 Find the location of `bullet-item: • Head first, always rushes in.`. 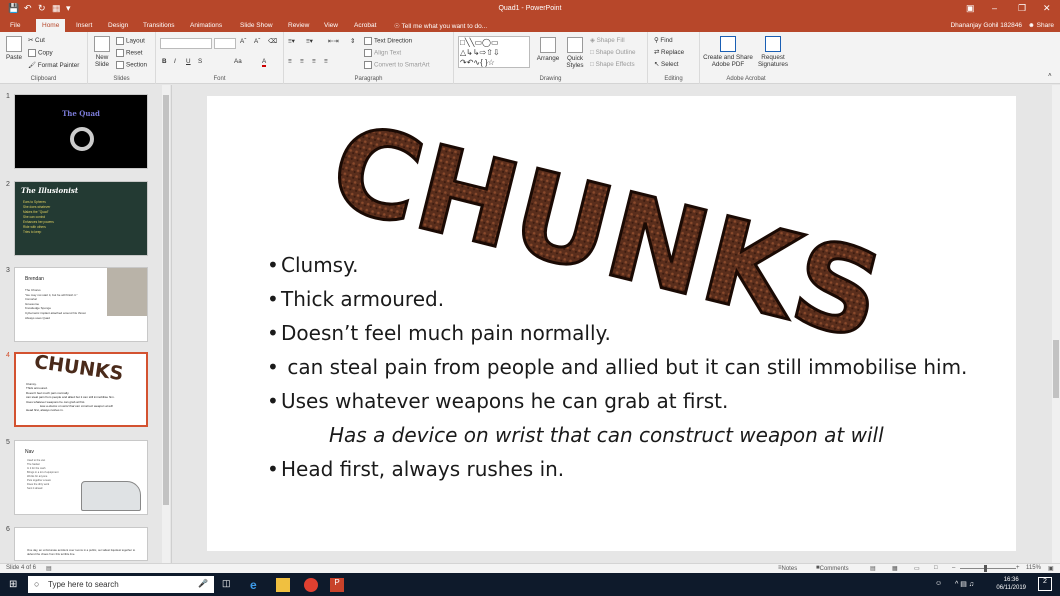

bullet-item: • Head first, always rushes in. is located at coordinates (415, 469).